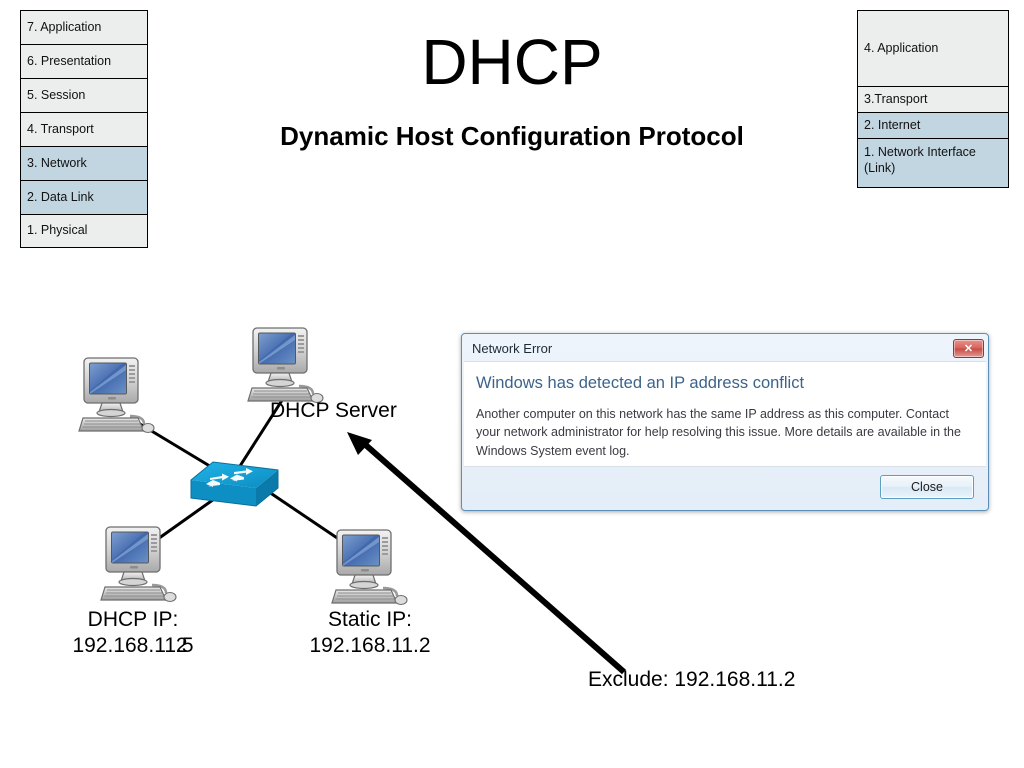  What do you see at coordinates (309, 519) in the screenshot?
I see `link-switch-to-static-client` at bounding box center [309, 519].